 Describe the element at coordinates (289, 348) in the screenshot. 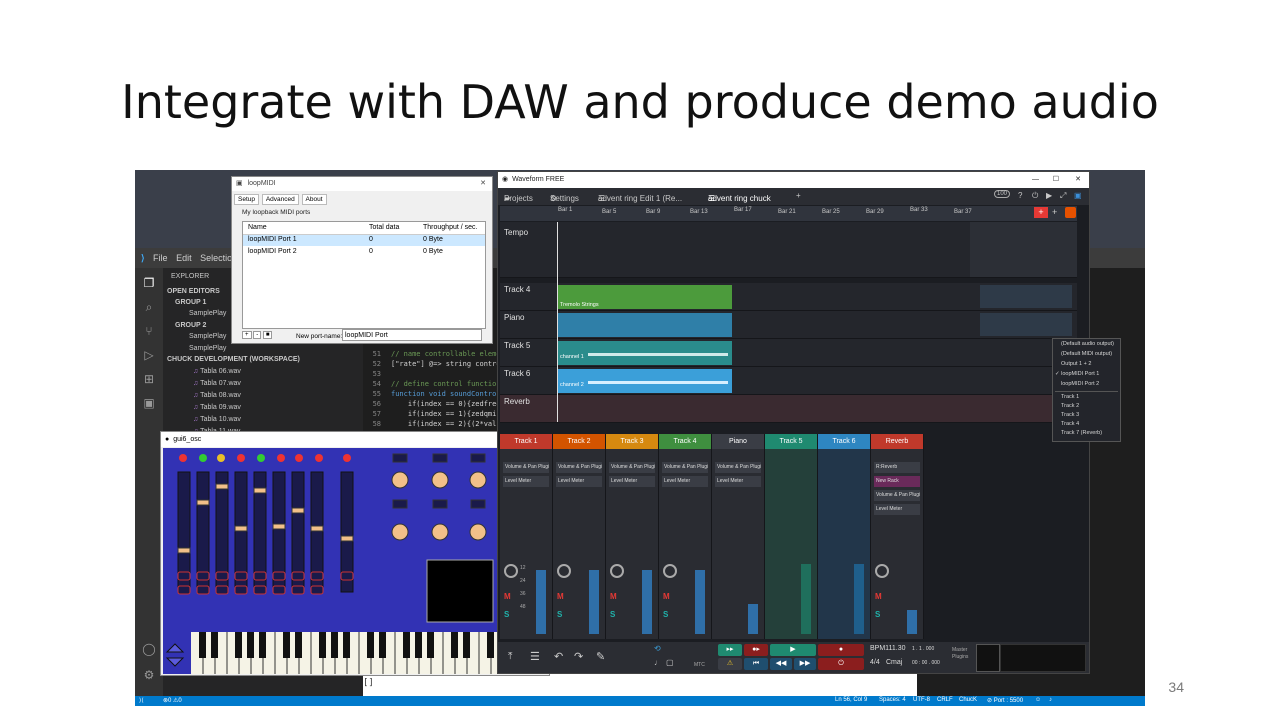

I see `open-file: SamplePlay` at that location.